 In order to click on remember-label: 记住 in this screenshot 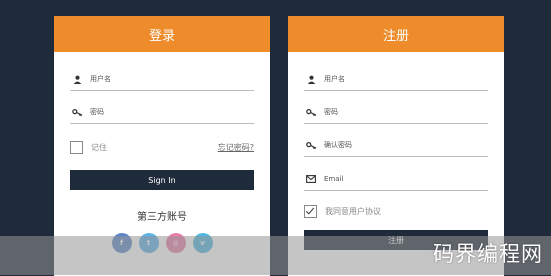, I will do `click(99, 147)`.